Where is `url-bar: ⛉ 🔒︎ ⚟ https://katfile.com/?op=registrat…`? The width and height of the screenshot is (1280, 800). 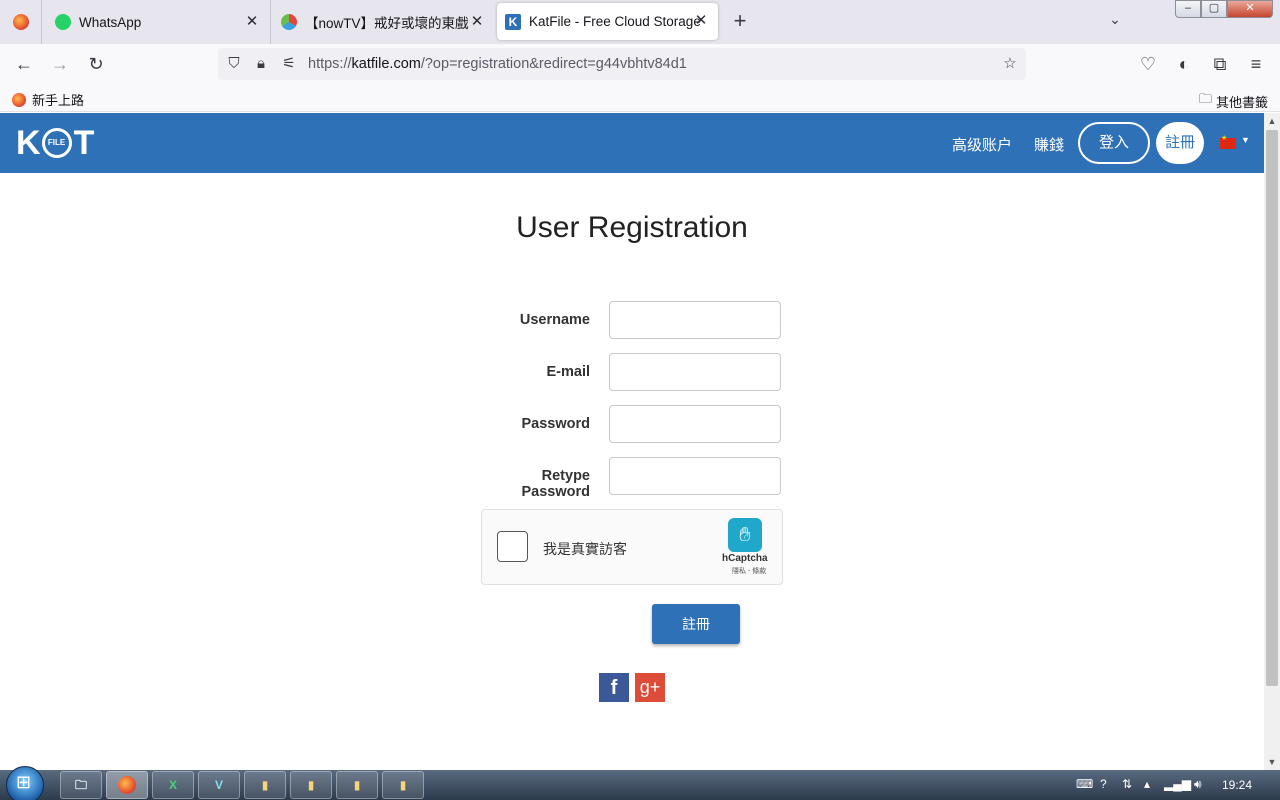 url-bar: ⛉ 🔒︎ ⚟ https://katfile.com/?op=registrat… is located at coordinates (622, 64).